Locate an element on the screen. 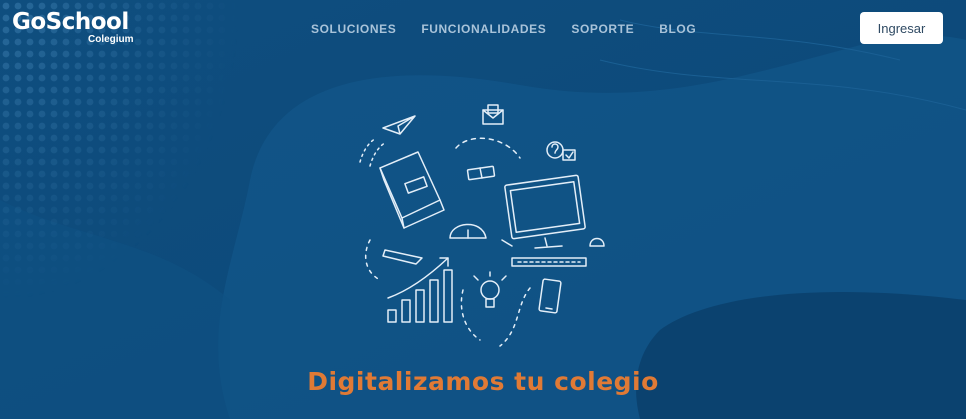 The width and height of the screenshot is (966, 419). hero-illustration is located at coordinates (482, 225).